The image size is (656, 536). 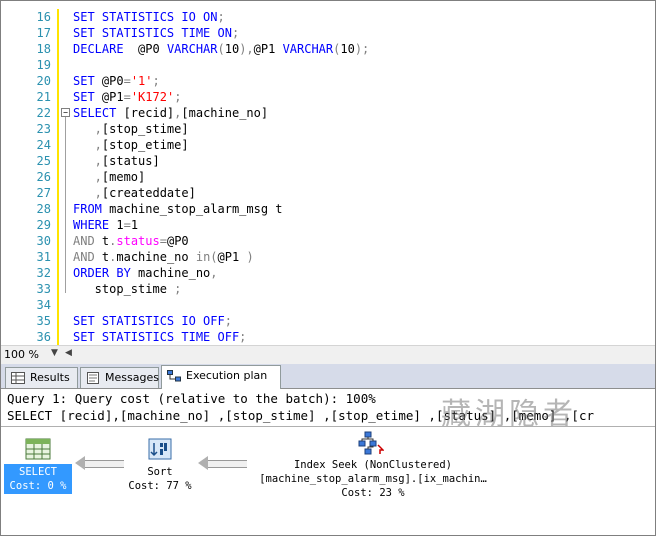 What do you see at coordinates (68, 353) in the screenshot?
I see `scroll-left-icon: ◀` at bounding box center [68, 353].